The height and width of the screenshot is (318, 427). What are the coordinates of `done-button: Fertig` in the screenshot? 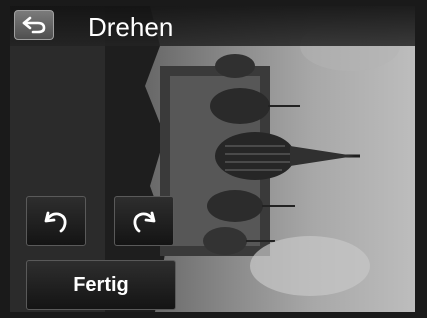 It's located at (101, 285).